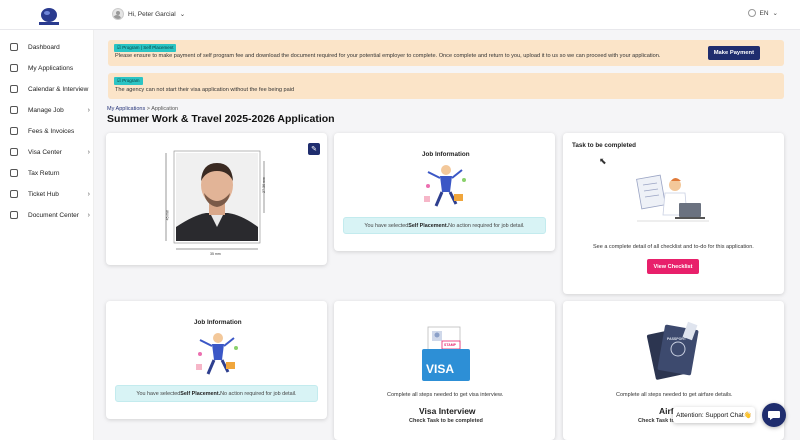 This screenshot has width=800, height=440. I want to click on photo-card: 45 mm 35 mm 27-36 mm ✎, so click(216, 199).